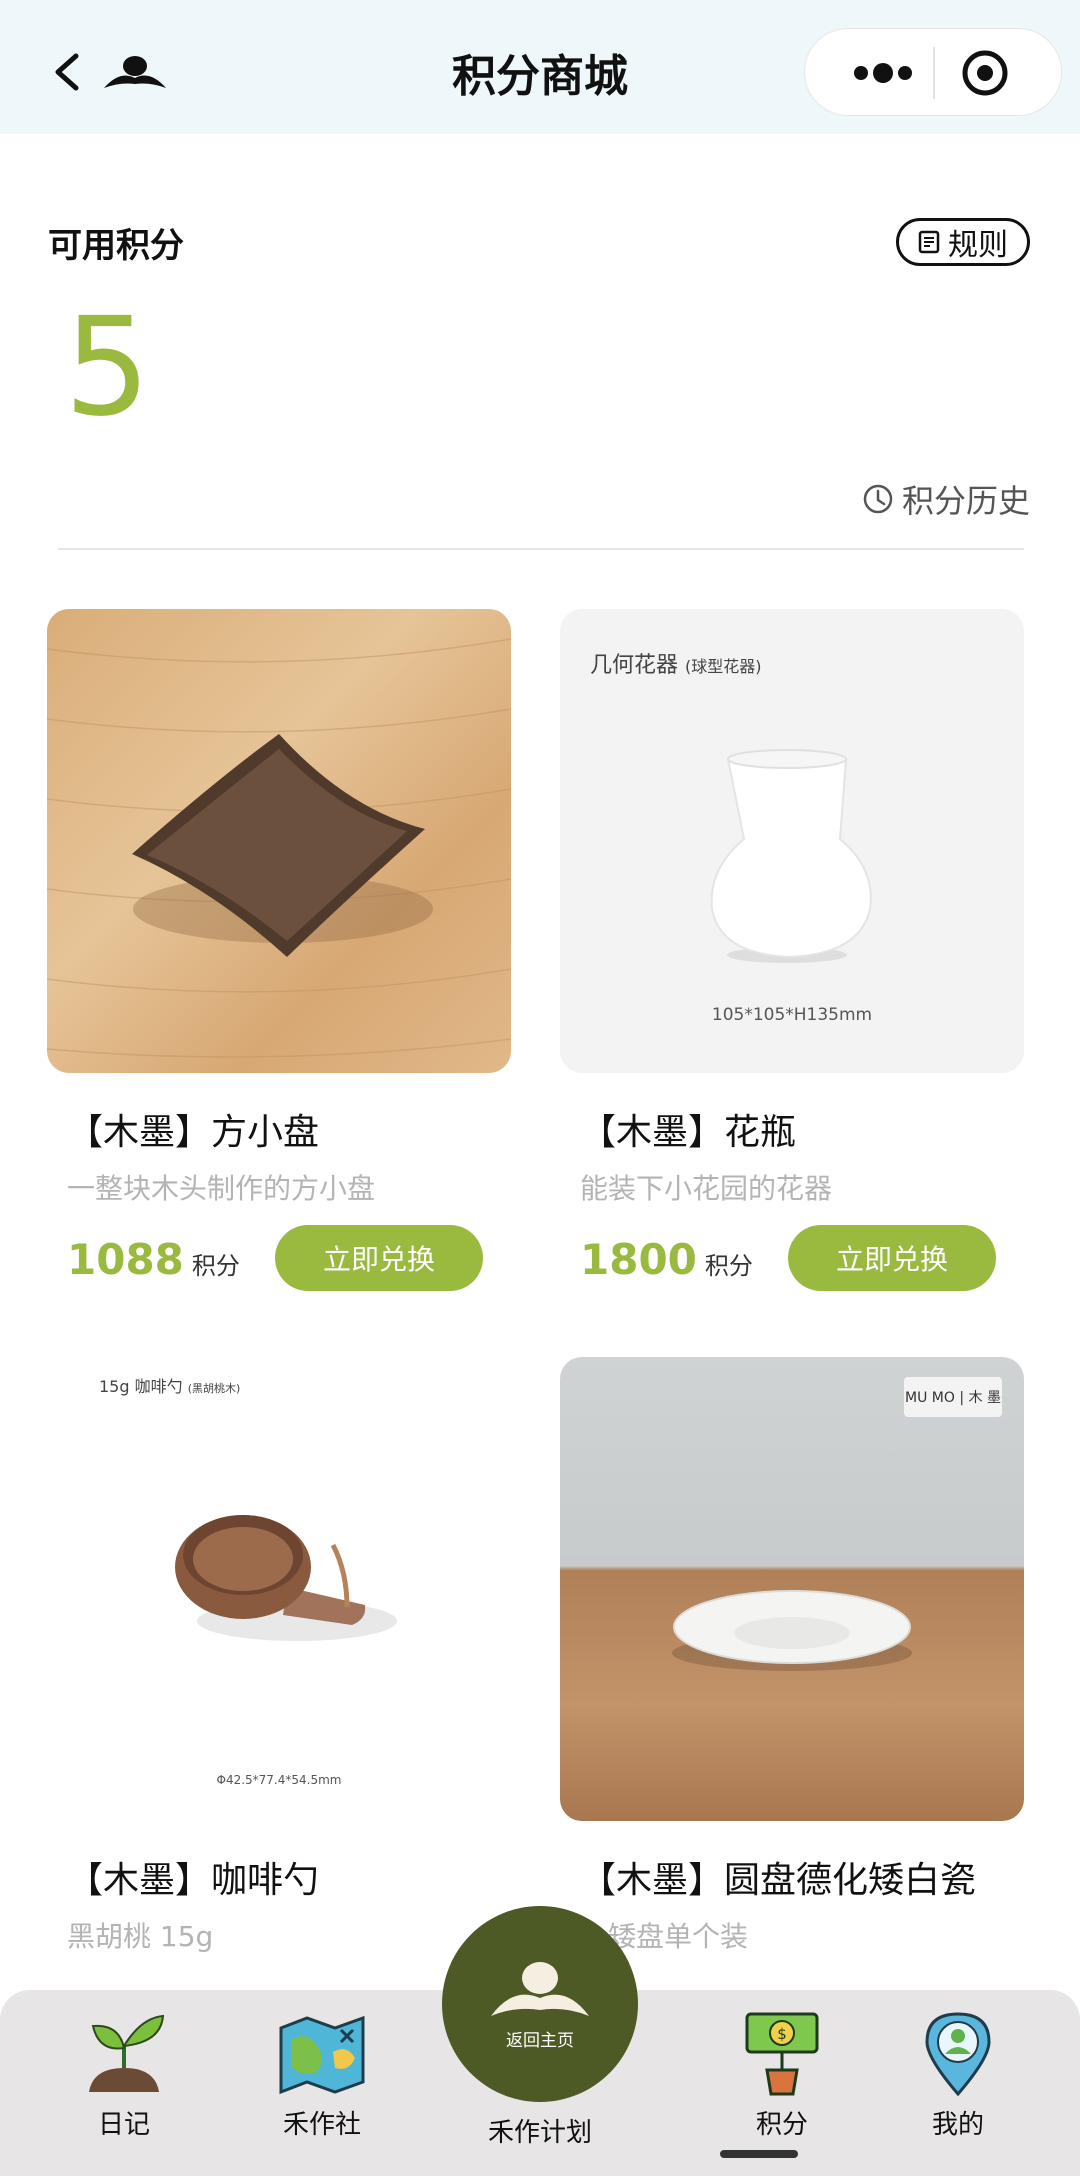 This screenshot has height=2176, width=1080. I want to click on wood-tray-illustration, so click(279, 848).